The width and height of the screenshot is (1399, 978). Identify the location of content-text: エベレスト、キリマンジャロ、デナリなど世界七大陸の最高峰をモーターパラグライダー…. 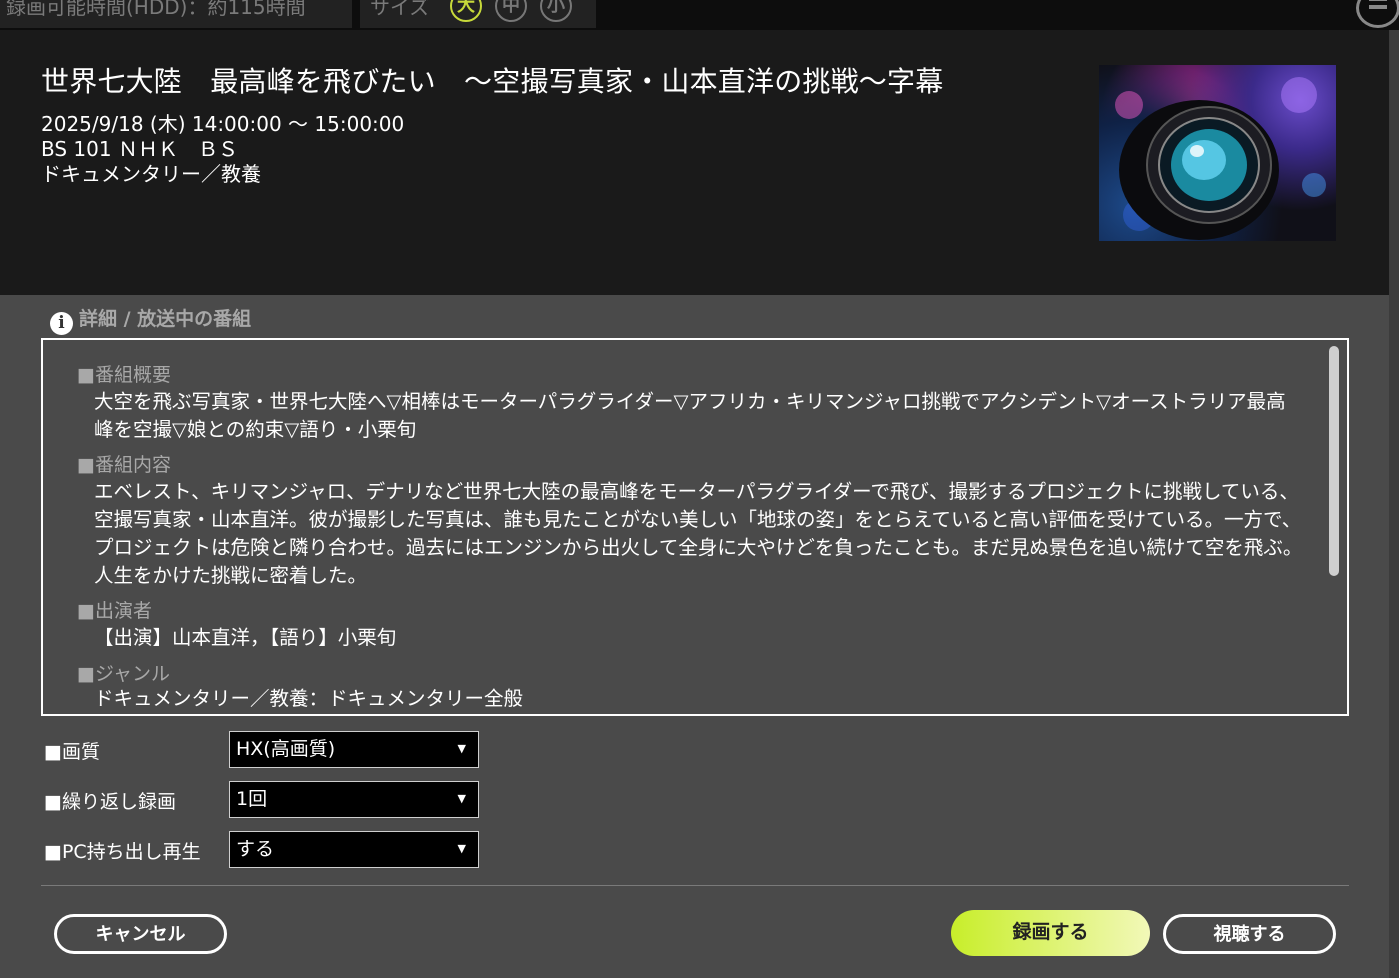
(698, 533).